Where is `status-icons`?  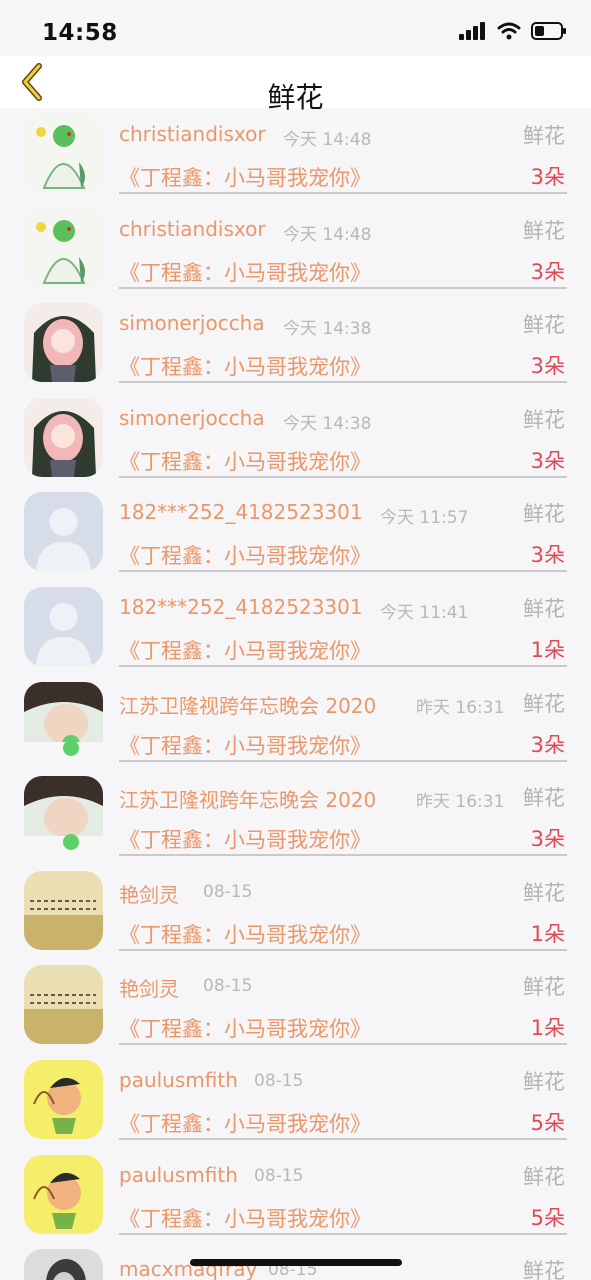
status-icons is located at coordinates (513, 31).